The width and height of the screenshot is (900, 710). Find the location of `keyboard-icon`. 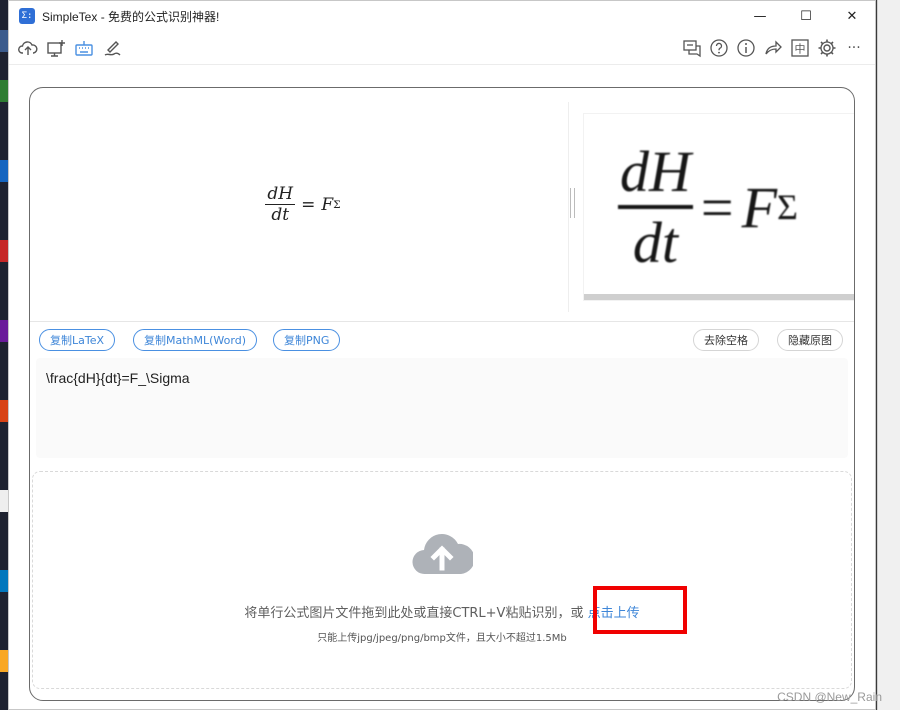

keyboard-icon is located at coordinates (84, 48).